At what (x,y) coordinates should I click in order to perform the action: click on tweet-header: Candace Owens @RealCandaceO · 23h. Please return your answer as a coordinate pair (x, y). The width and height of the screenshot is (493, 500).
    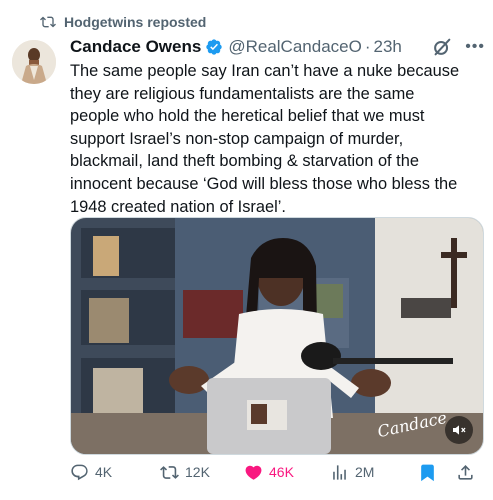
    Looking at the image, I should click on (275, 47).